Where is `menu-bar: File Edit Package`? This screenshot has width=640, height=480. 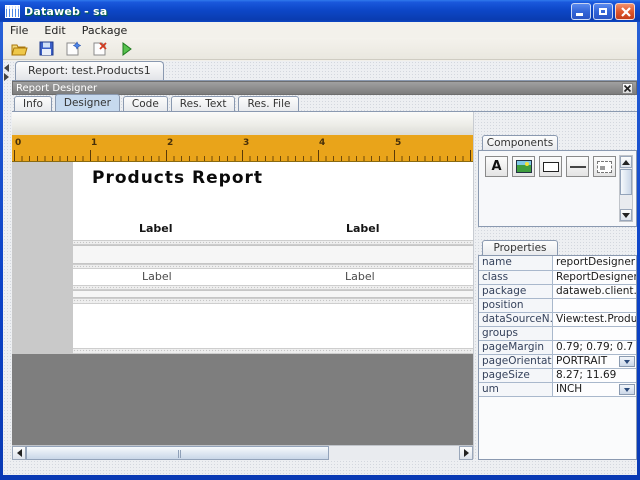 menu-bar: File Edit Package is located at coordinates (320, 30).